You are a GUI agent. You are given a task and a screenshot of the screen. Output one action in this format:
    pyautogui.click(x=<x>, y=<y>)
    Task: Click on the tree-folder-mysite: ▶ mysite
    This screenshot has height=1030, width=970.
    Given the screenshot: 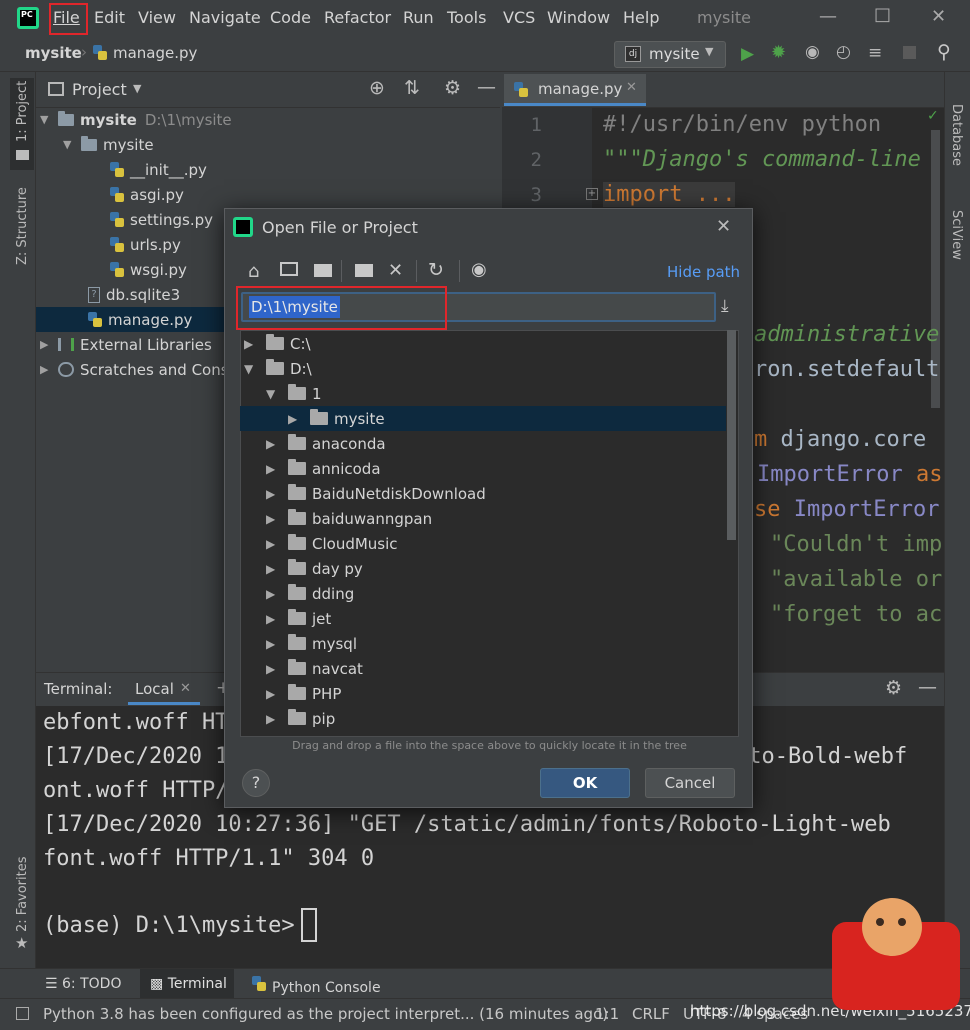 What is the action you would take?
    pyautogui.click(x=336, y=418)
    